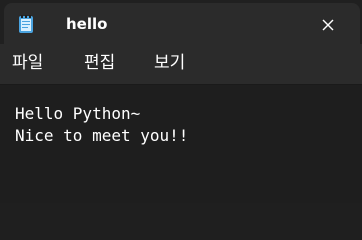 The width and height of the screenshot is (362, 240). What do you see at coordinates (27, 63) in the screenshot?
I see `menu-file: 파일` at bounding box center [27, 63].